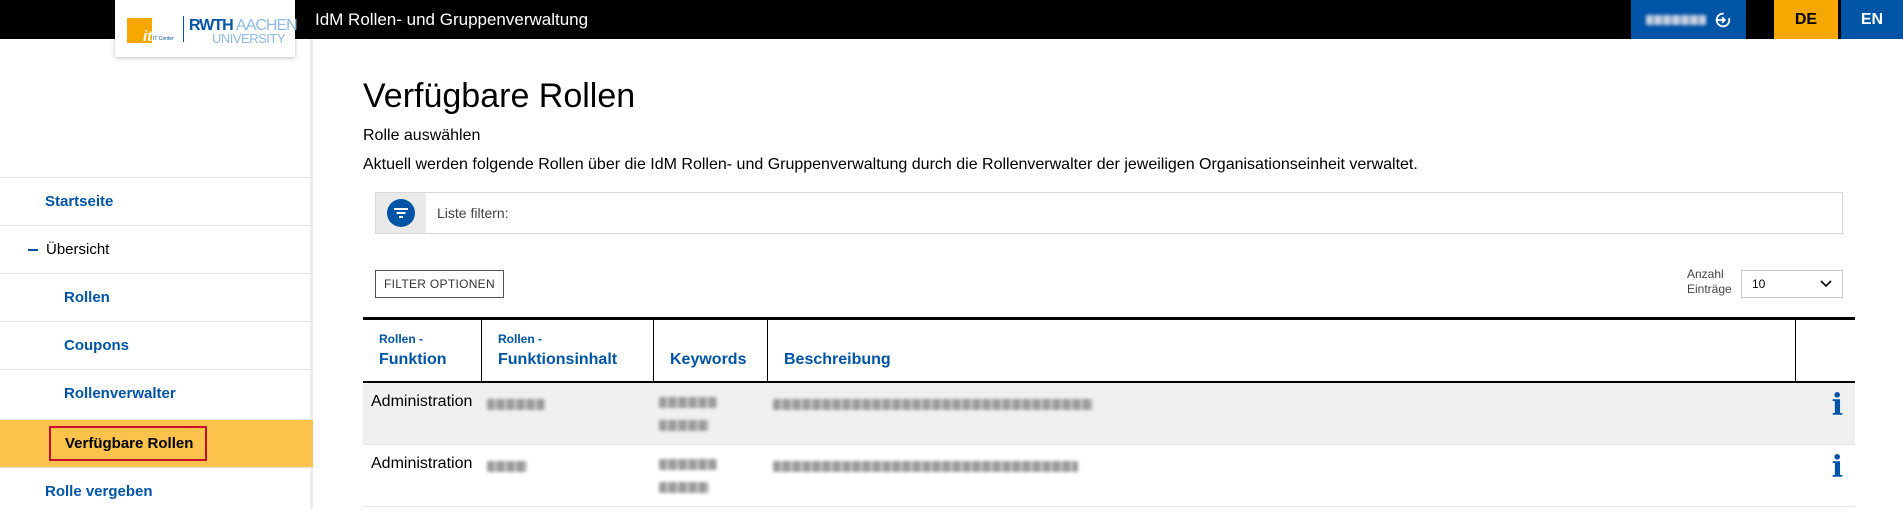 This screenshot has height=509, width=1903. What do you see at coordinates (156, 345) in the screenshot?
I see `sidebar-item-coupons: Coupons` at bounding box center [156, 345].